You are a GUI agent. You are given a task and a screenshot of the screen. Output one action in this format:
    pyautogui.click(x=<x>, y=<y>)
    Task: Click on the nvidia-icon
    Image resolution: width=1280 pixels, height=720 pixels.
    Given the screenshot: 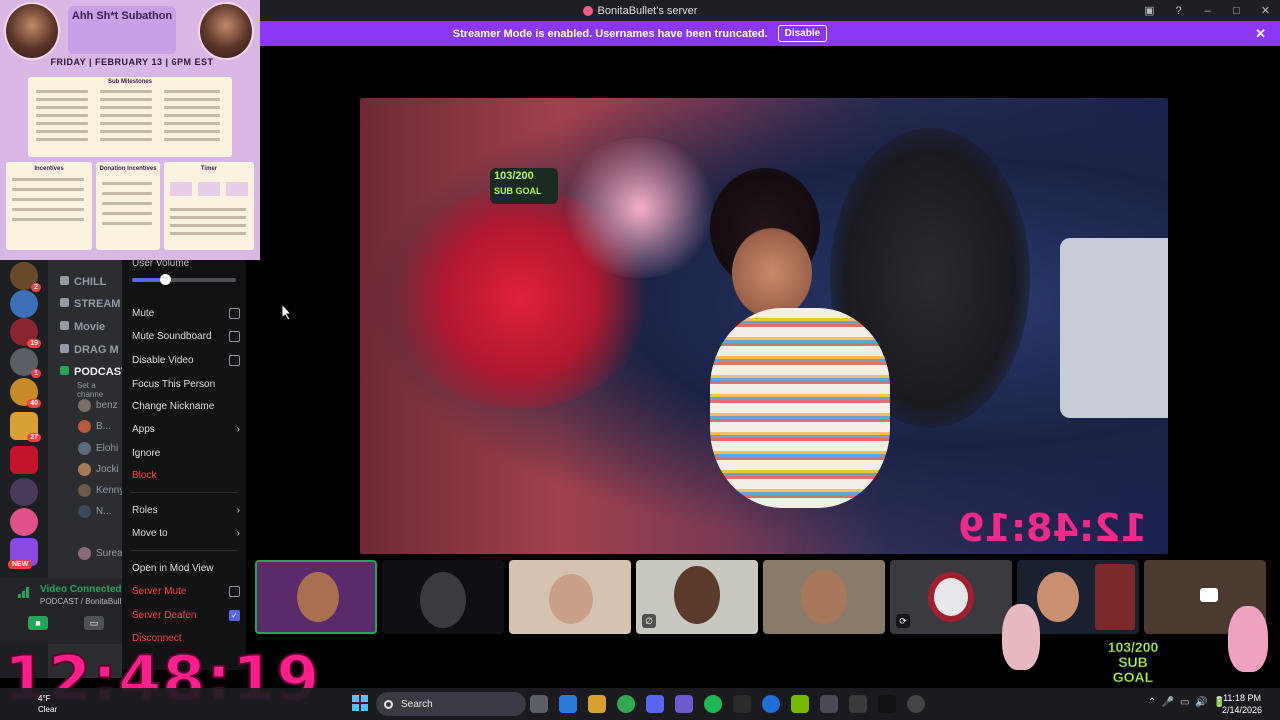 What is the action you would take?
    pyautogui.click(x=800, y=704)
    